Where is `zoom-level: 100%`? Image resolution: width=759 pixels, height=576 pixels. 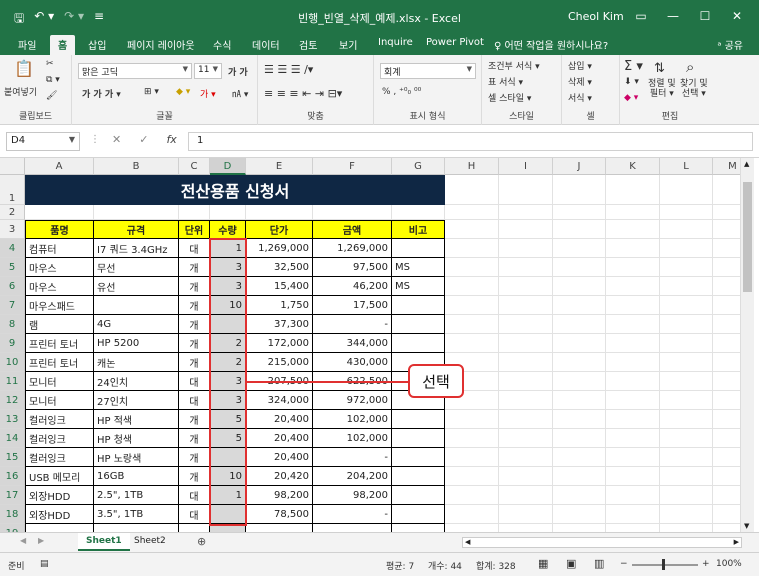 zoom-level: 100% is located at coordinates (729, 564).